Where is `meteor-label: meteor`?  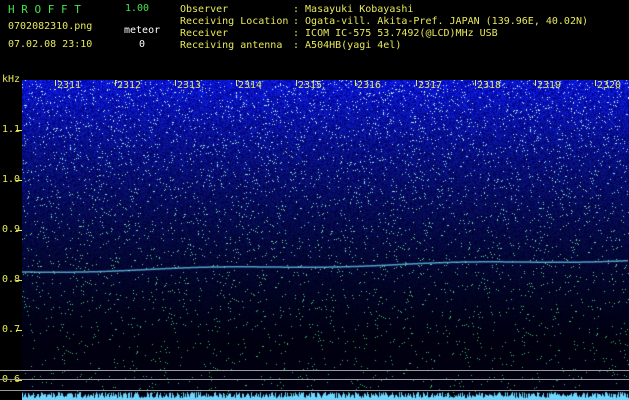 meteor-label: meteor is located at coordinates (142, 30).